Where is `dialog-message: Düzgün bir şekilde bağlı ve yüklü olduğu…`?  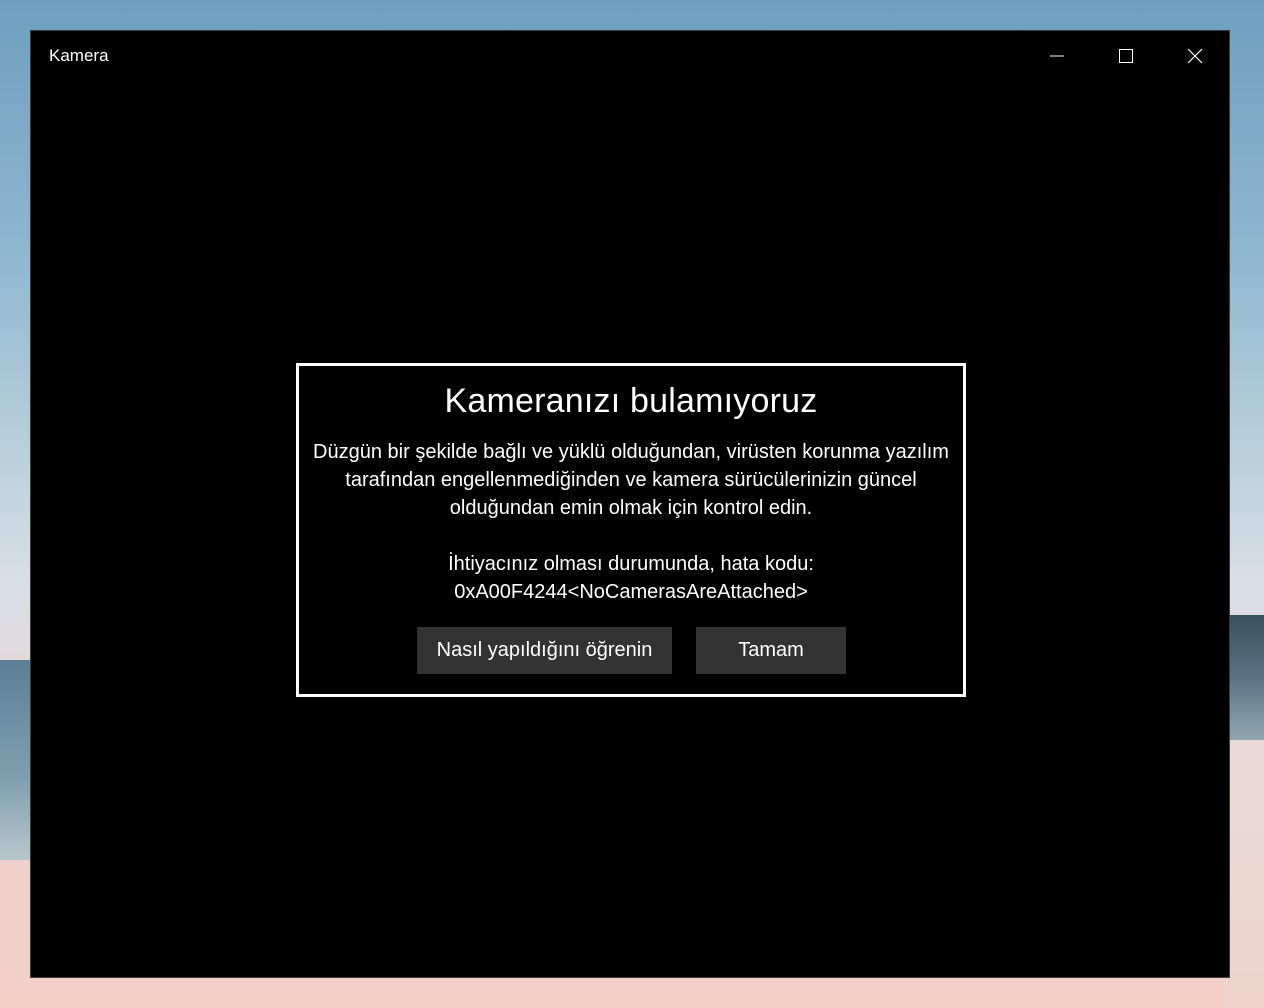 dialog-message: Düzgün bir şekilde bağlı ve yüklü olduğu… is located at coordinates (631, 522).